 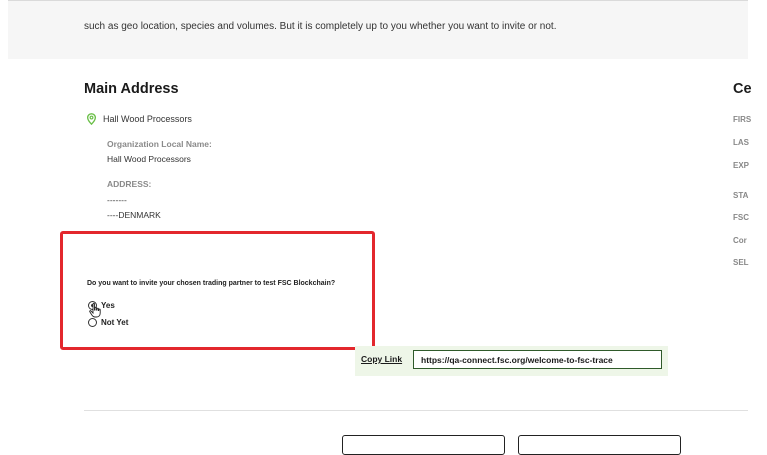 What do you see at coordinates (149, 159) in the screenshot?
I see `local-name-value: Hall Wood Processors` at bounding box center [149, 159].